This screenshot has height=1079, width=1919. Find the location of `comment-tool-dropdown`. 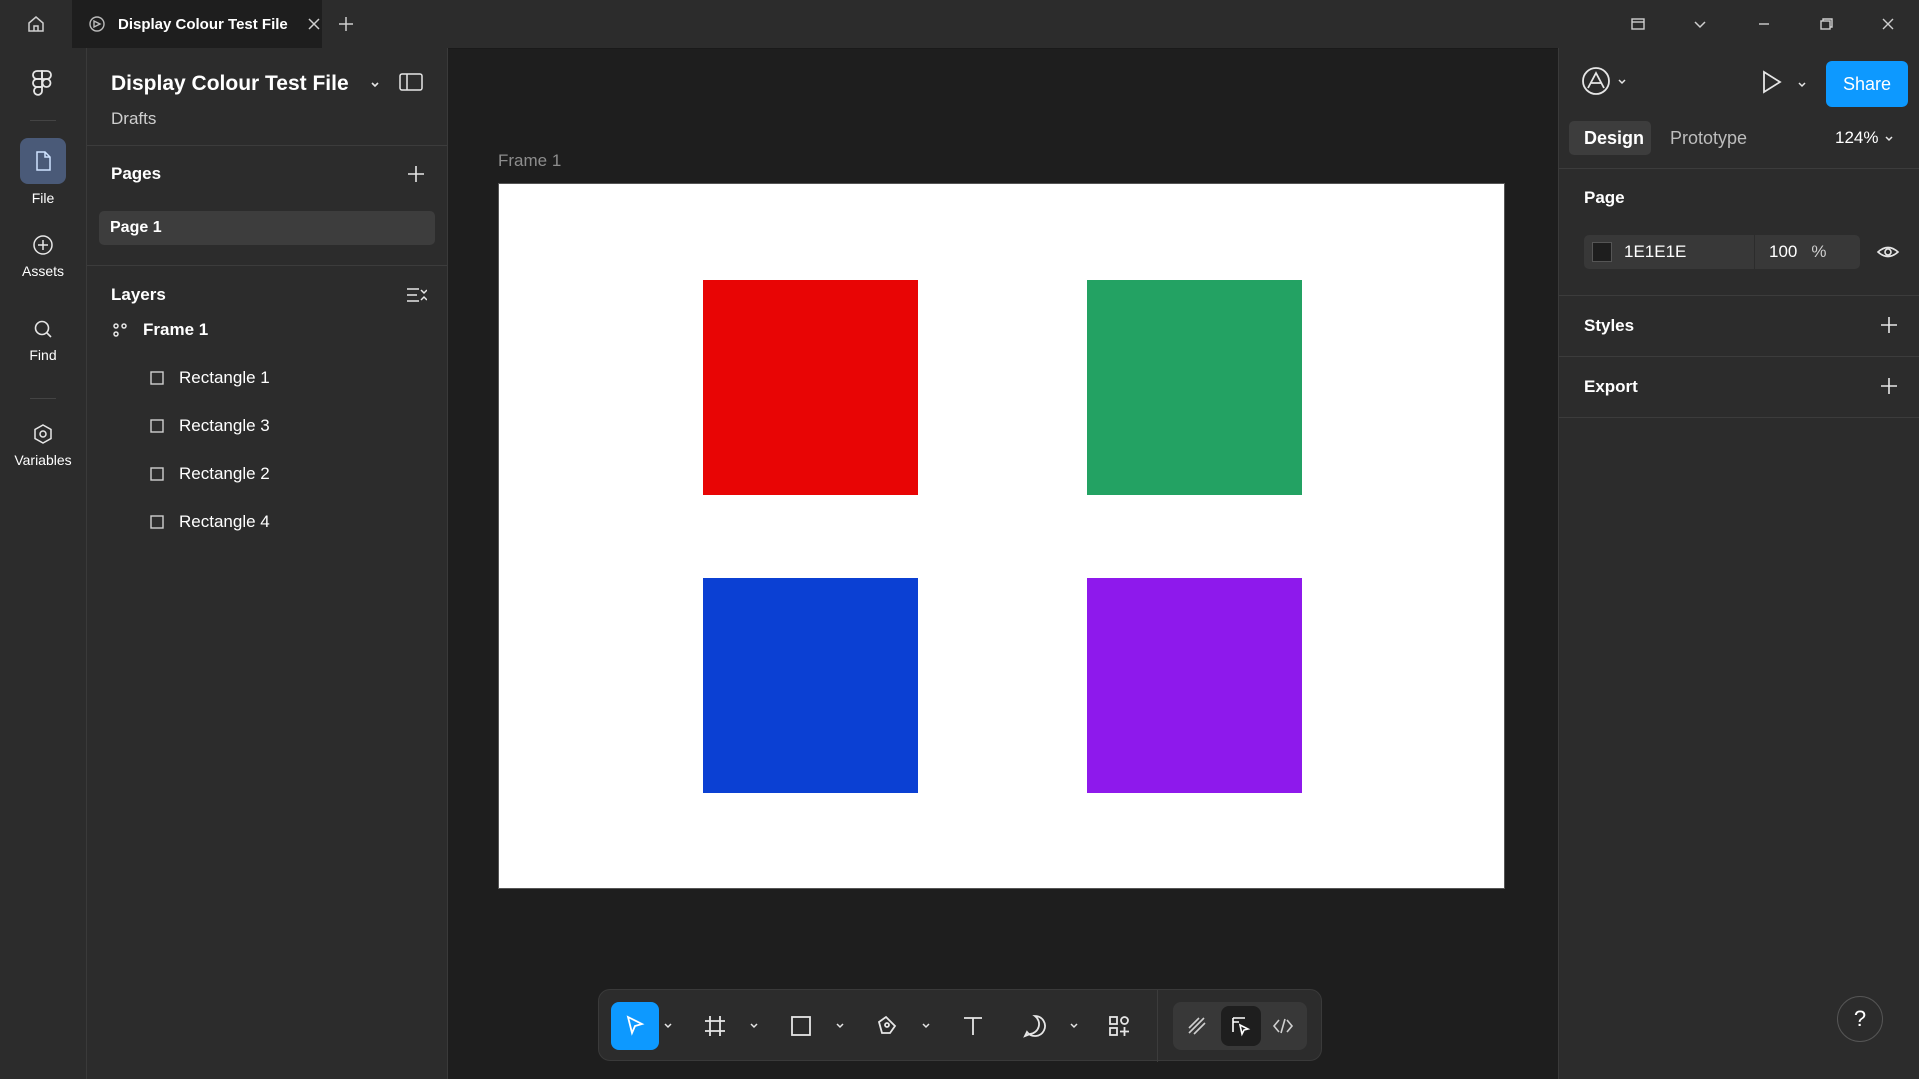

comment-tool-dropdown is located at coordinates (1074, 1025).